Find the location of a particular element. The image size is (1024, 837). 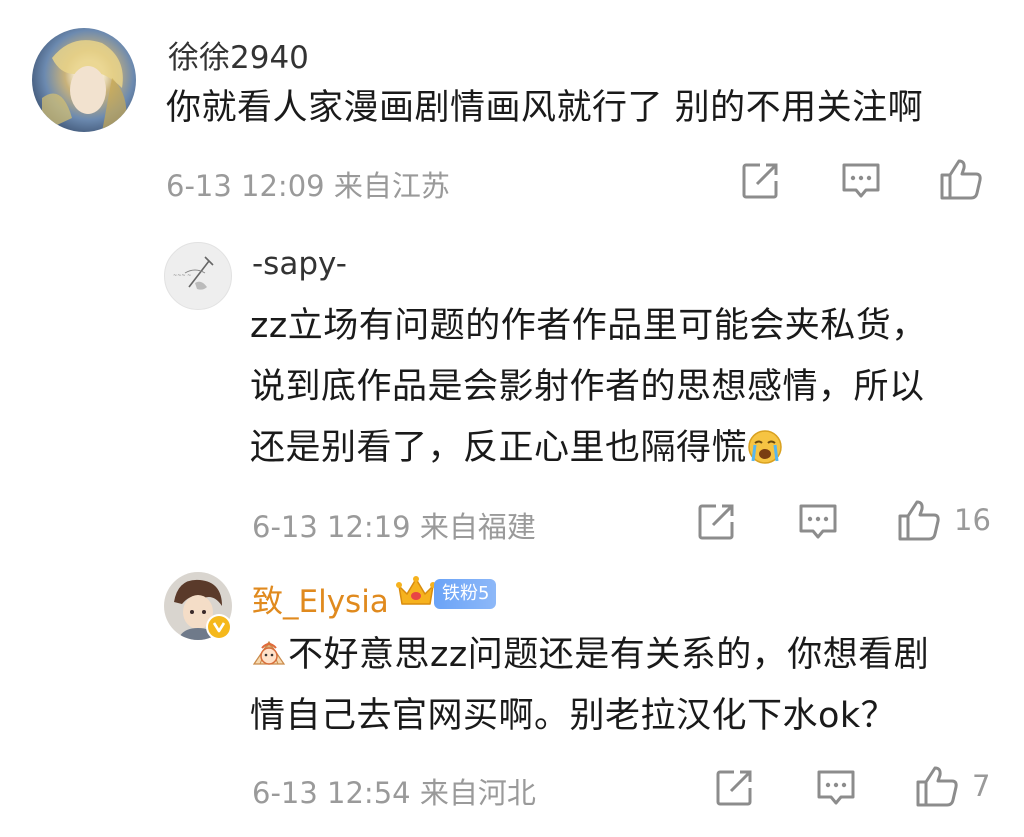

like-button: 16 is located at coordinates (943, 520).